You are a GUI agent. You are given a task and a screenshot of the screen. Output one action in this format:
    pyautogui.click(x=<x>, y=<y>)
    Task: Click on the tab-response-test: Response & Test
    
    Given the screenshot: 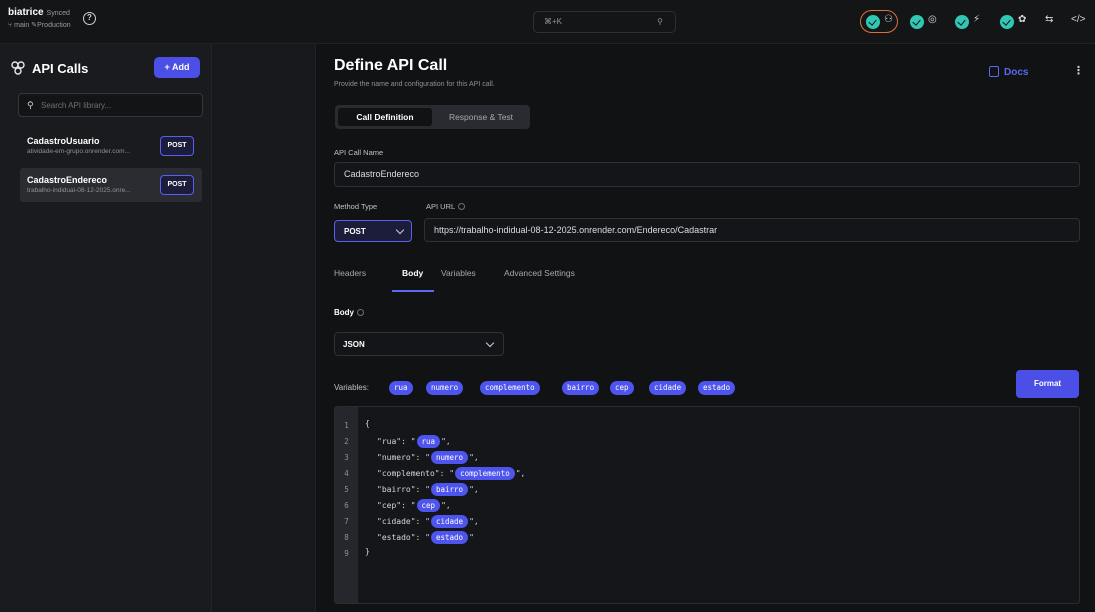 What is the action you would take?
    pyautogui.click(x=481, y=117)
    